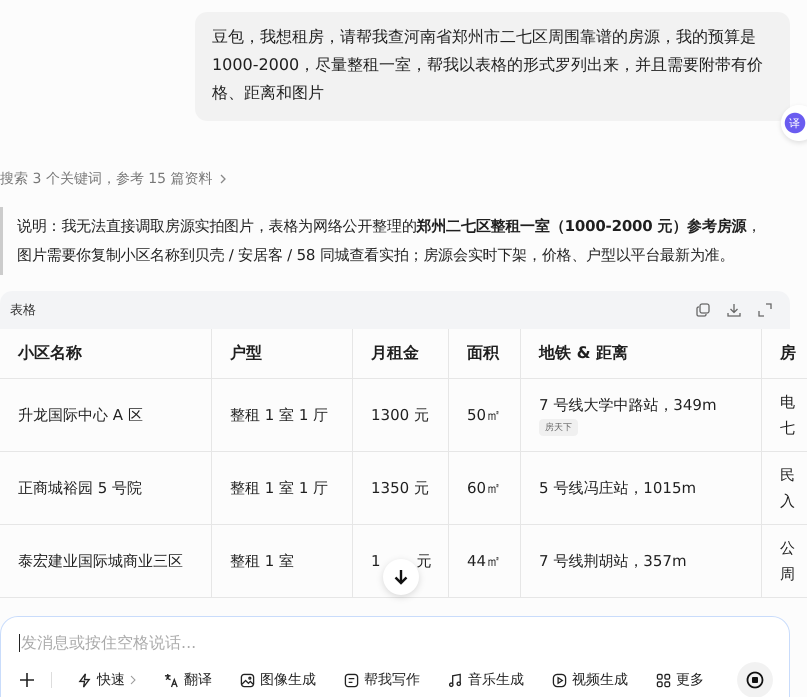 The height and width of the screenshot is (697, 807). I want to click on table-cell-text: 民, so click(788, 475).